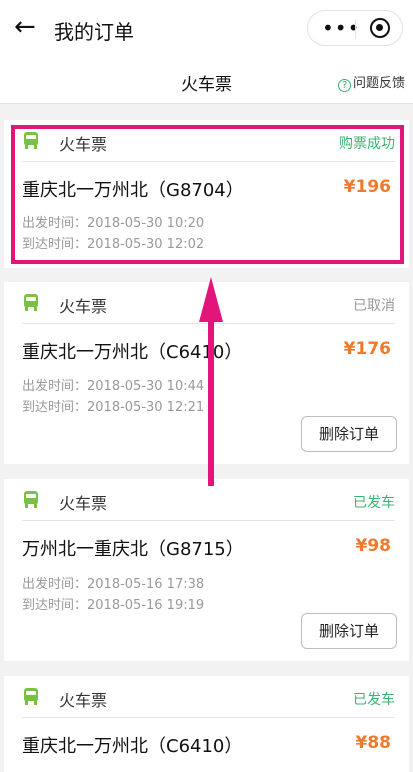 The height and width of the screenshot is (772, 413). Describe the element at coordinates (133, 549) in the screenshot. I see `order-route: 万州北一重庆北（G8715）` at that location.